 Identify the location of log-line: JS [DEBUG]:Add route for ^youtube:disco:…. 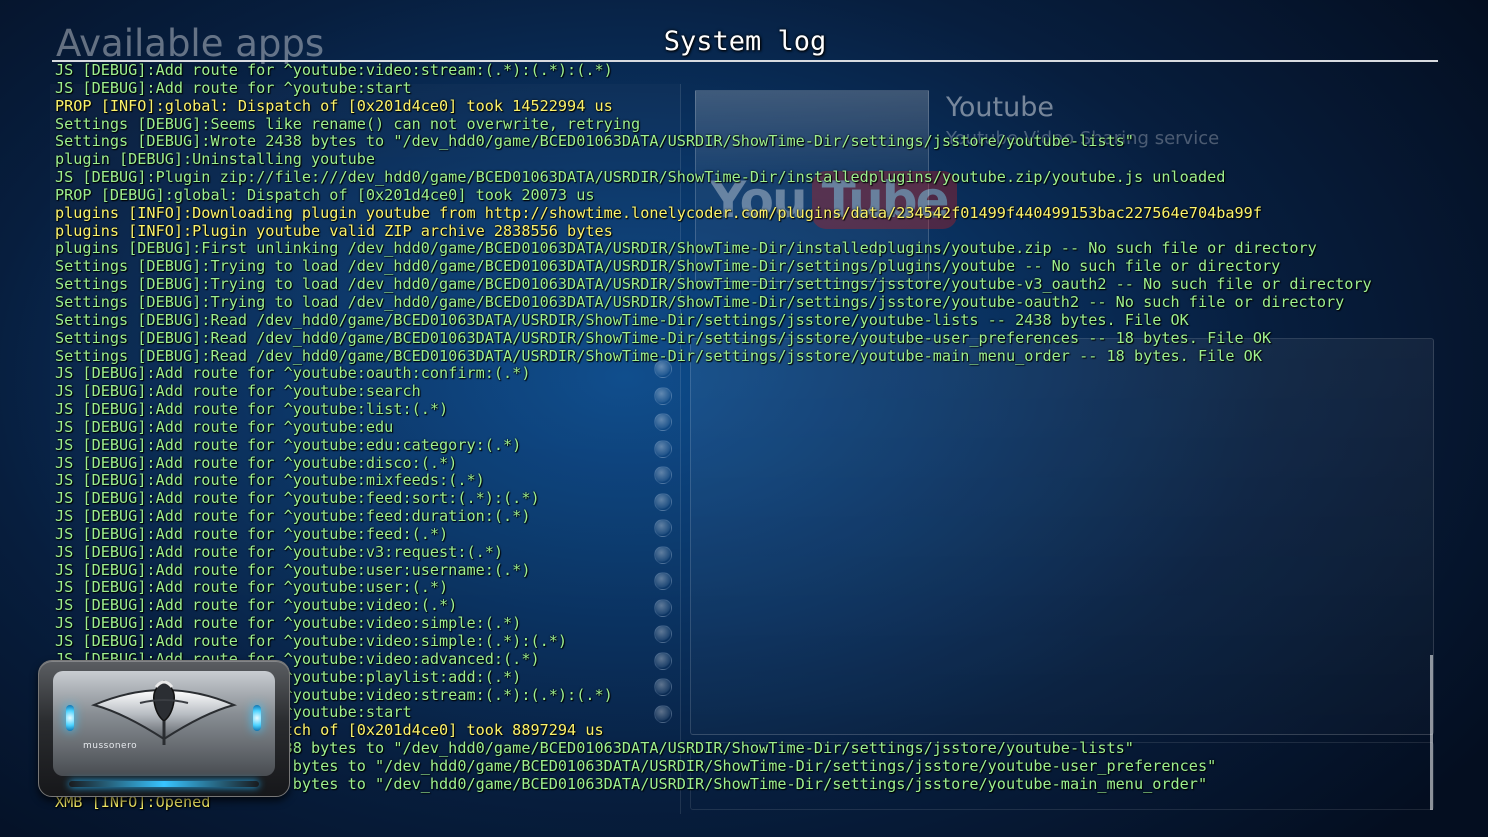
(256, 462).